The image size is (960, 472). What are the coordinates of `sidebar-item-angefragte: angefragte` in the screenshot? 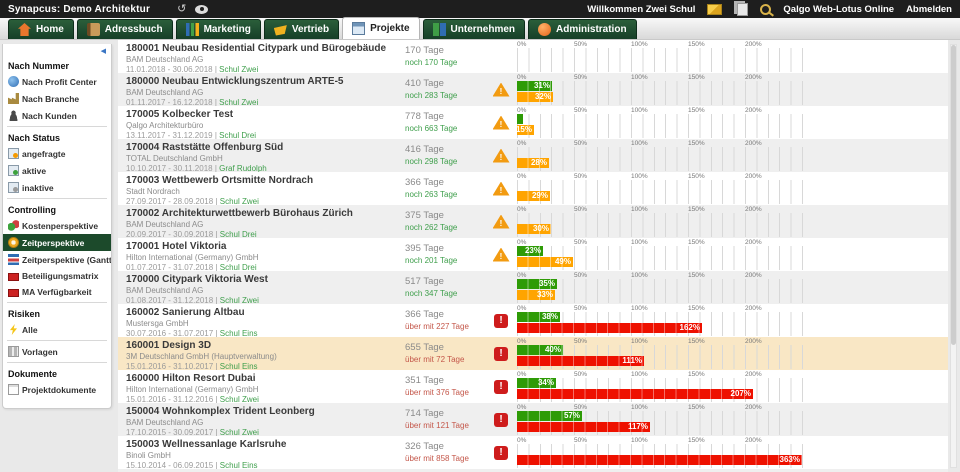 It's located at (57, 153).